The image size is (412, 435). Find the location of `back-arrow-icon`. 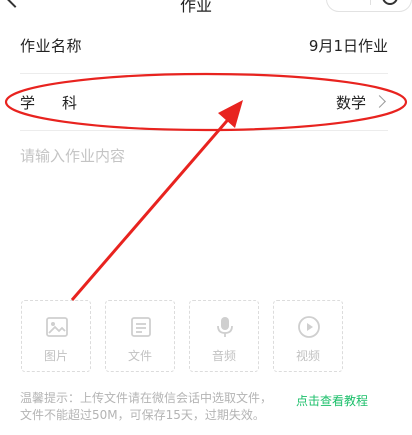

back-arrow-icon is located at coordinates (15, 4).